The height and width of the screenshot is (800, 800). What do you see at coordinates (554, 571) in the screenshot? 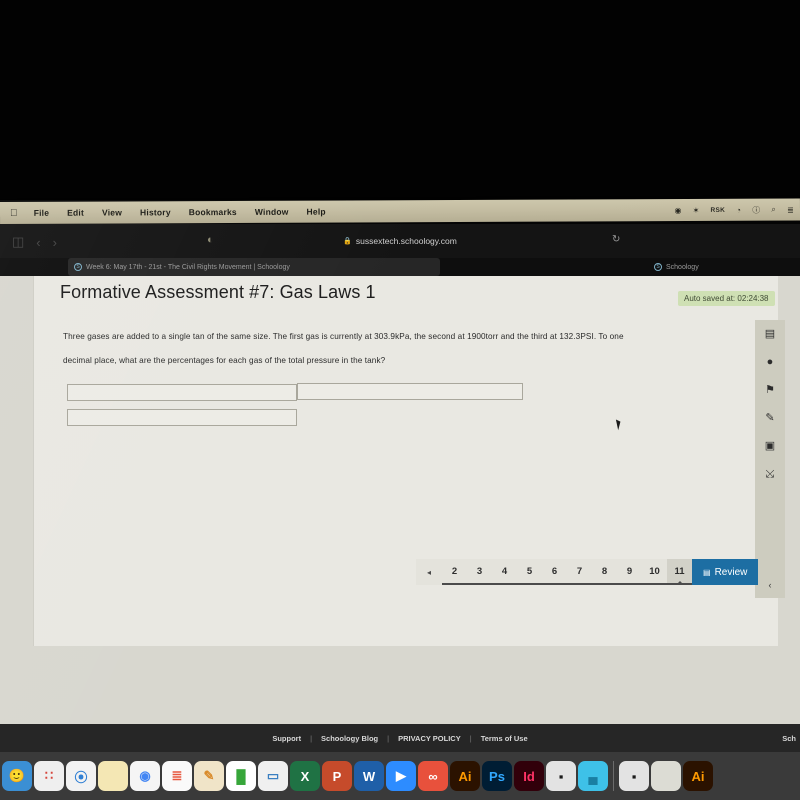
I see `page-button-6: 6` at bounding box center [554, 571].